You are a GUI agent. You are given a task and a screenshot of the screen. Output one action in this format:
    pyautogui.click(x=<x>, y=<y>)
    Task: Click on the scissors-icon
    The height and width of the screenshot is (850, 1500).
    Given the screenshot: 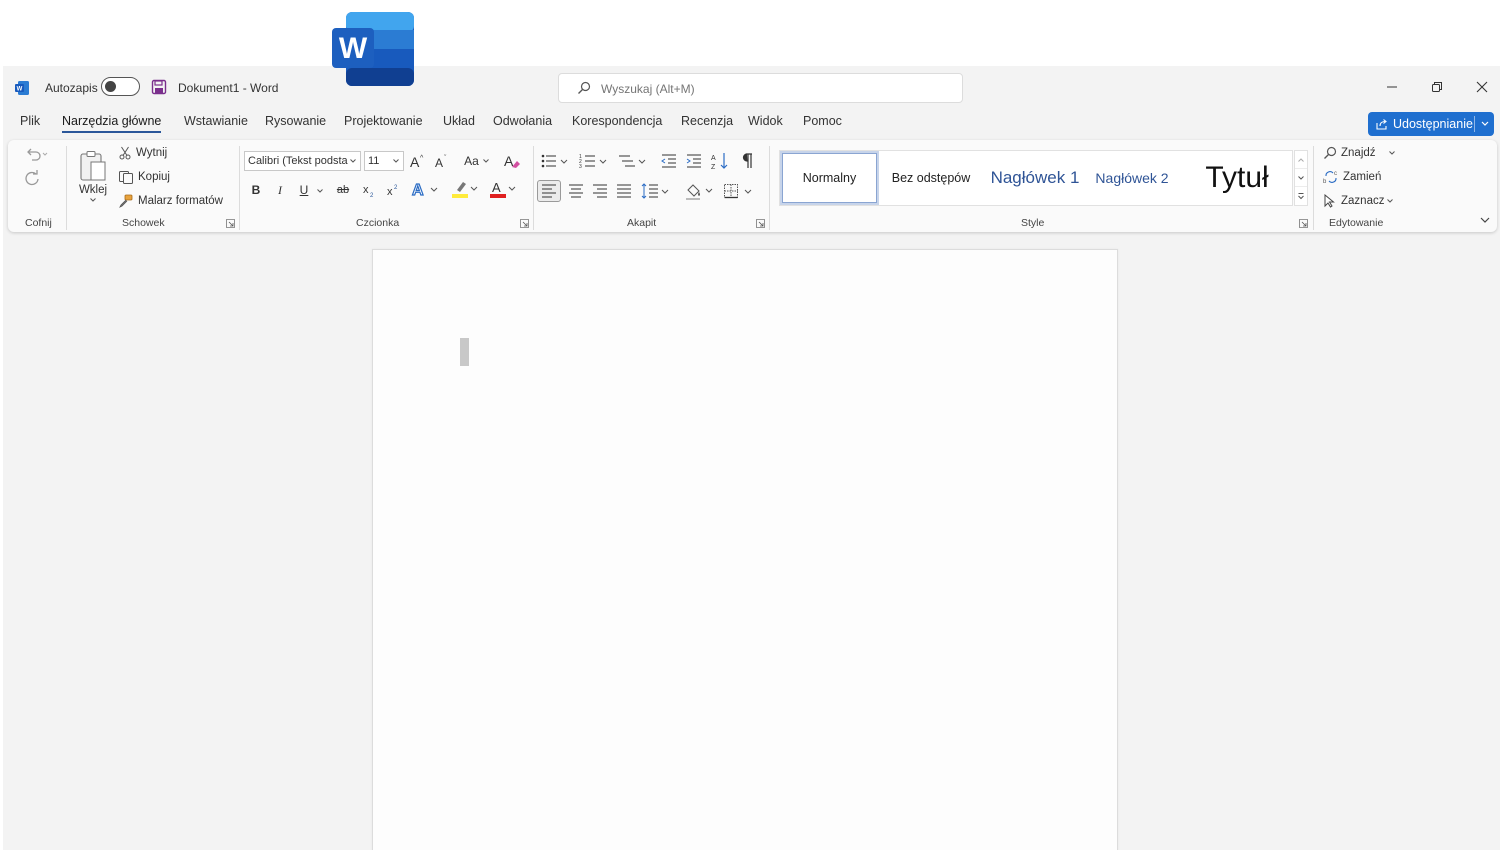 What is the action you would take?
    pyautogui.click(x=125, y=153)
    